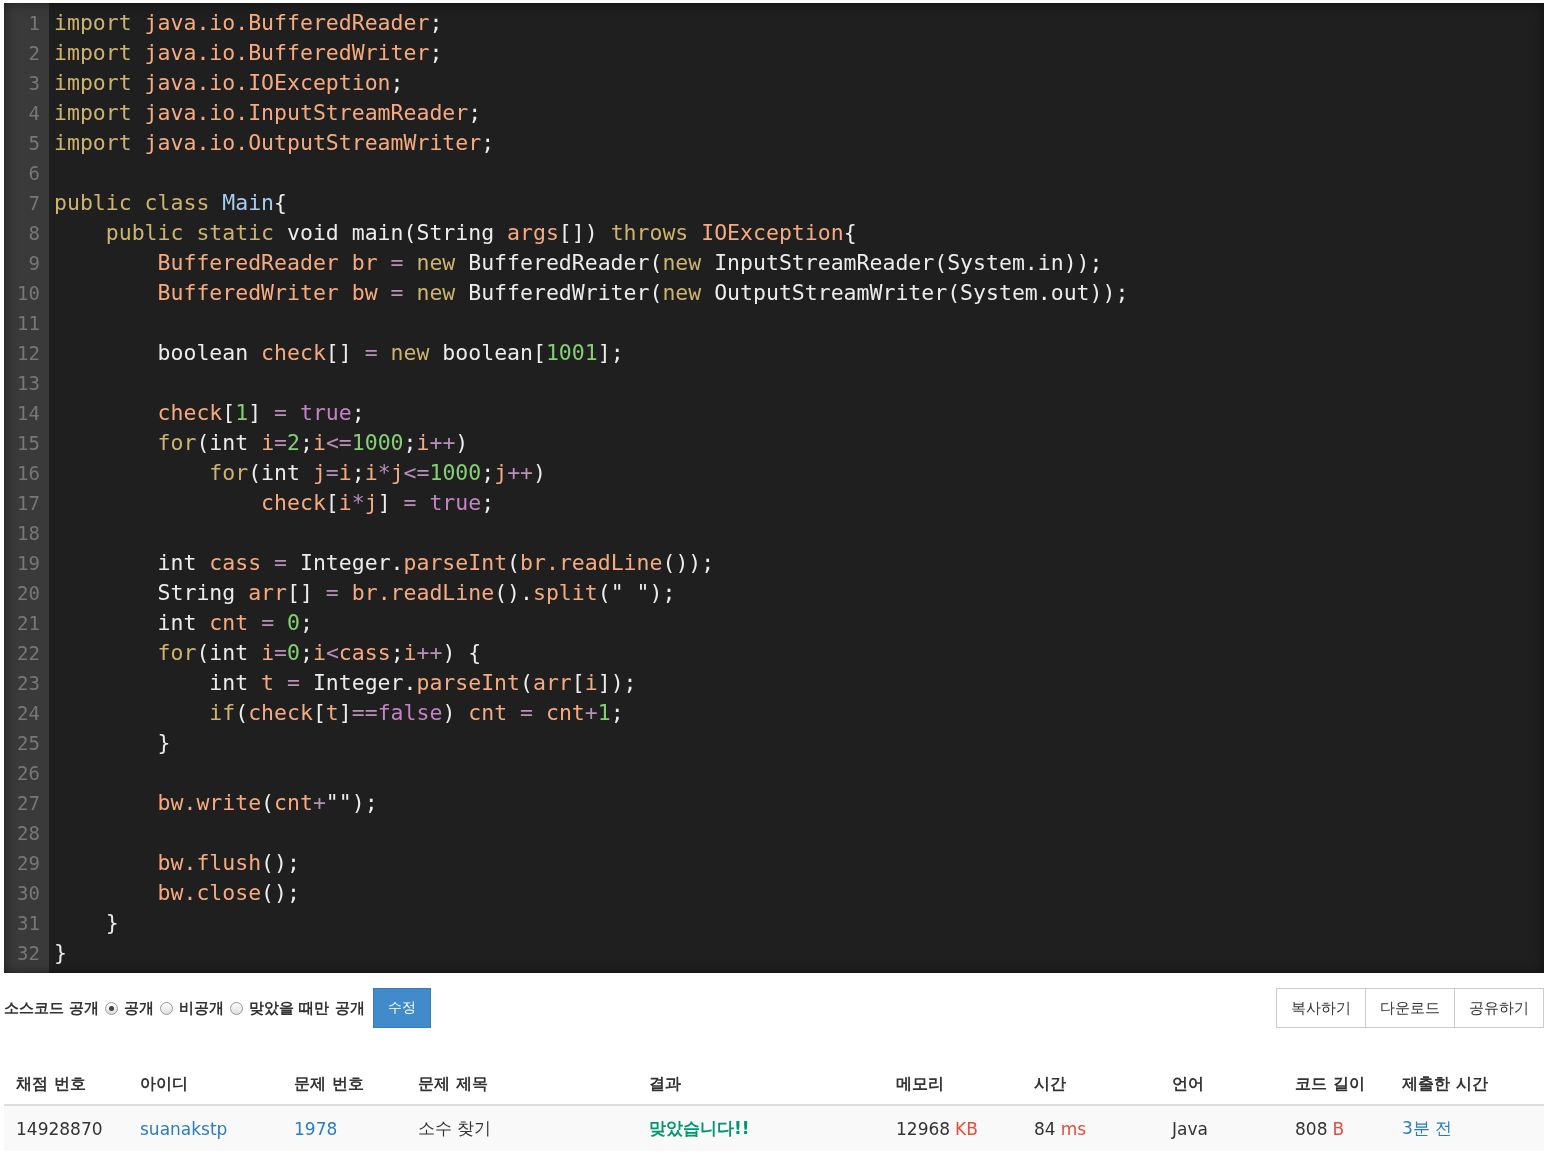 Image resolution: width=1546 pixels, height=1162 pixels. Describe the element at coordinates (1321, 1008) in the screenshot. I see `action-button: 복사하기` at that location.